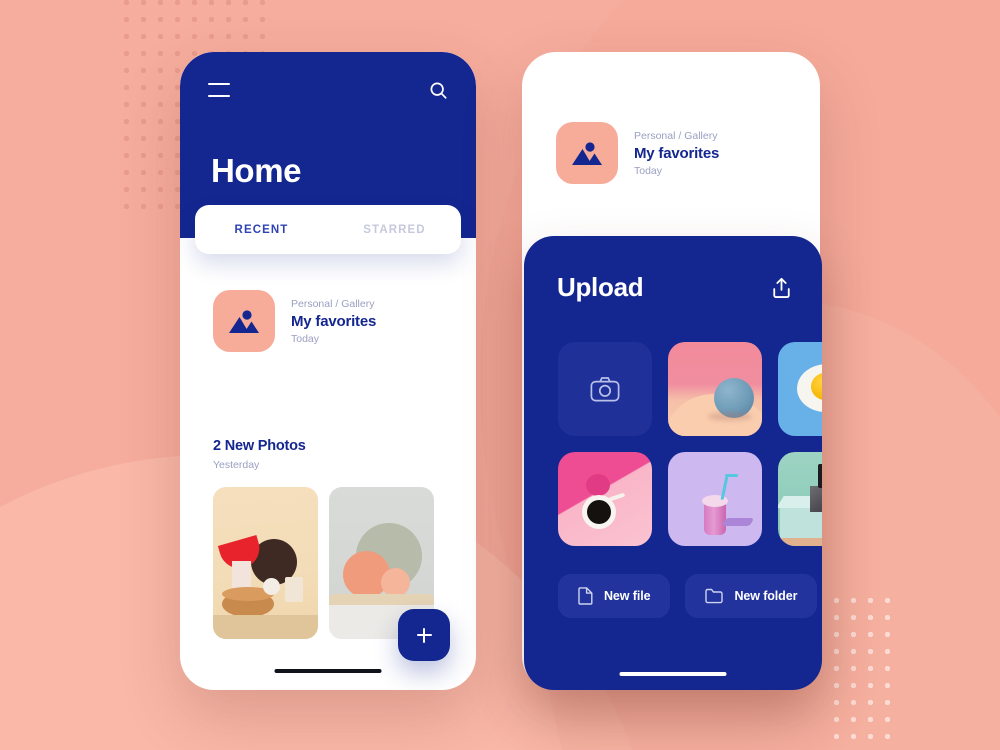 The height and width of the screenshot is (750, 1000). I want to click on new-file-label: New file, so click(627, 596).